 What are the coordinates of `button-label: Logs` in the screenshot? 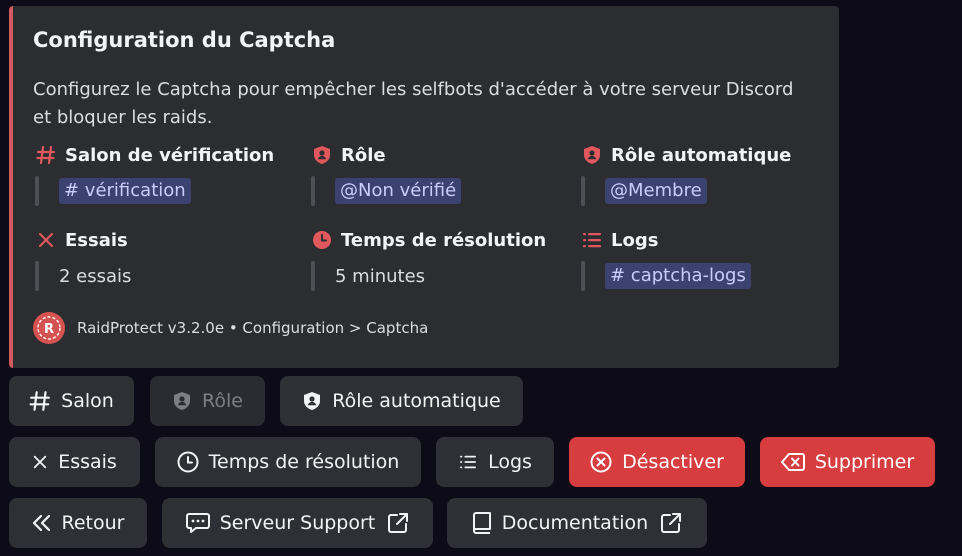 It's located at (510, 462).